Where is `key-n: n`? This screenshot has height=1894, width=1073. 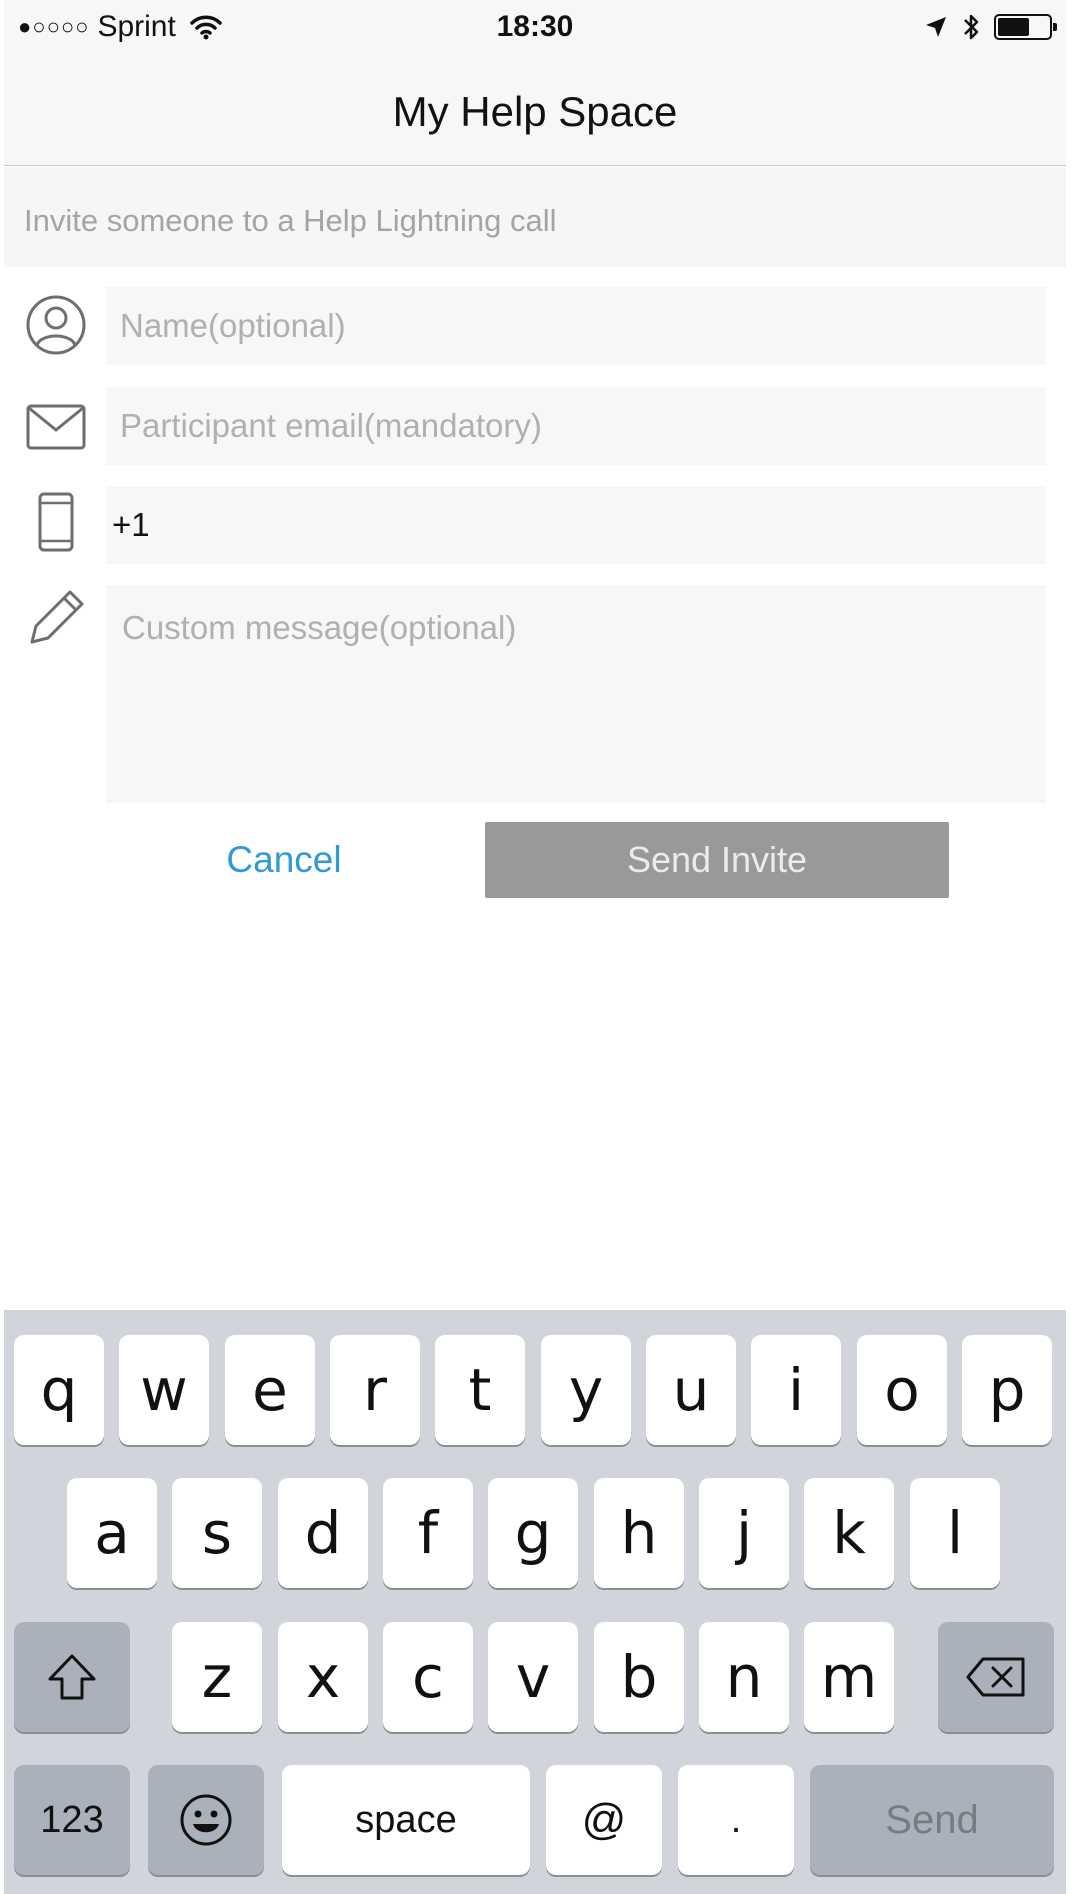 key-n: n is located at coordinates (744, 1677).